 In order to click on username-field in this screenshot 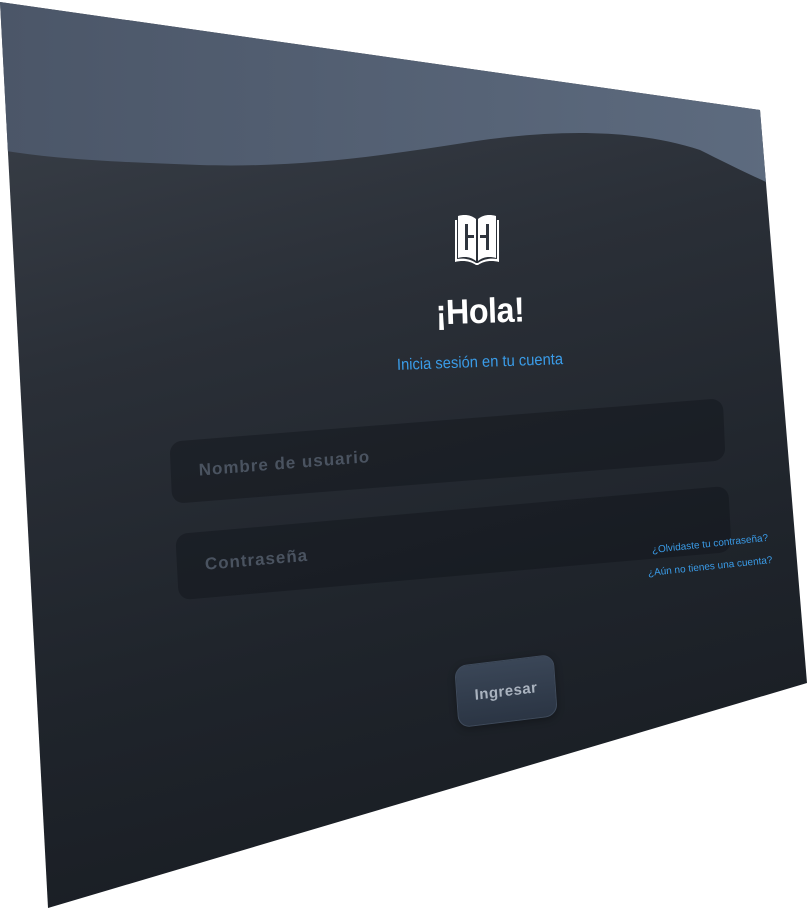, I will do `click(447, 451)`.